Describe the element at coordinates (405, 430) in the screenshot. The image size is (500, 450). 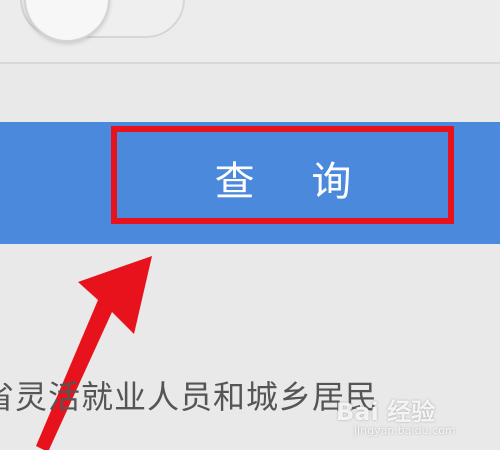
I see `watermark-url: jingyan.baidu.com` at that location.